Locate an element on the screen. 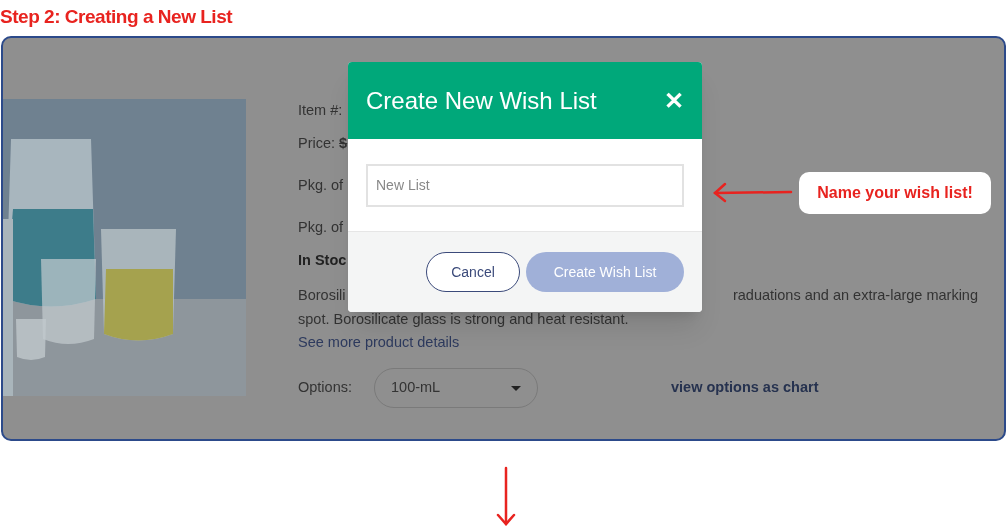  options-label: Options: is located at coordinates (325, 388).